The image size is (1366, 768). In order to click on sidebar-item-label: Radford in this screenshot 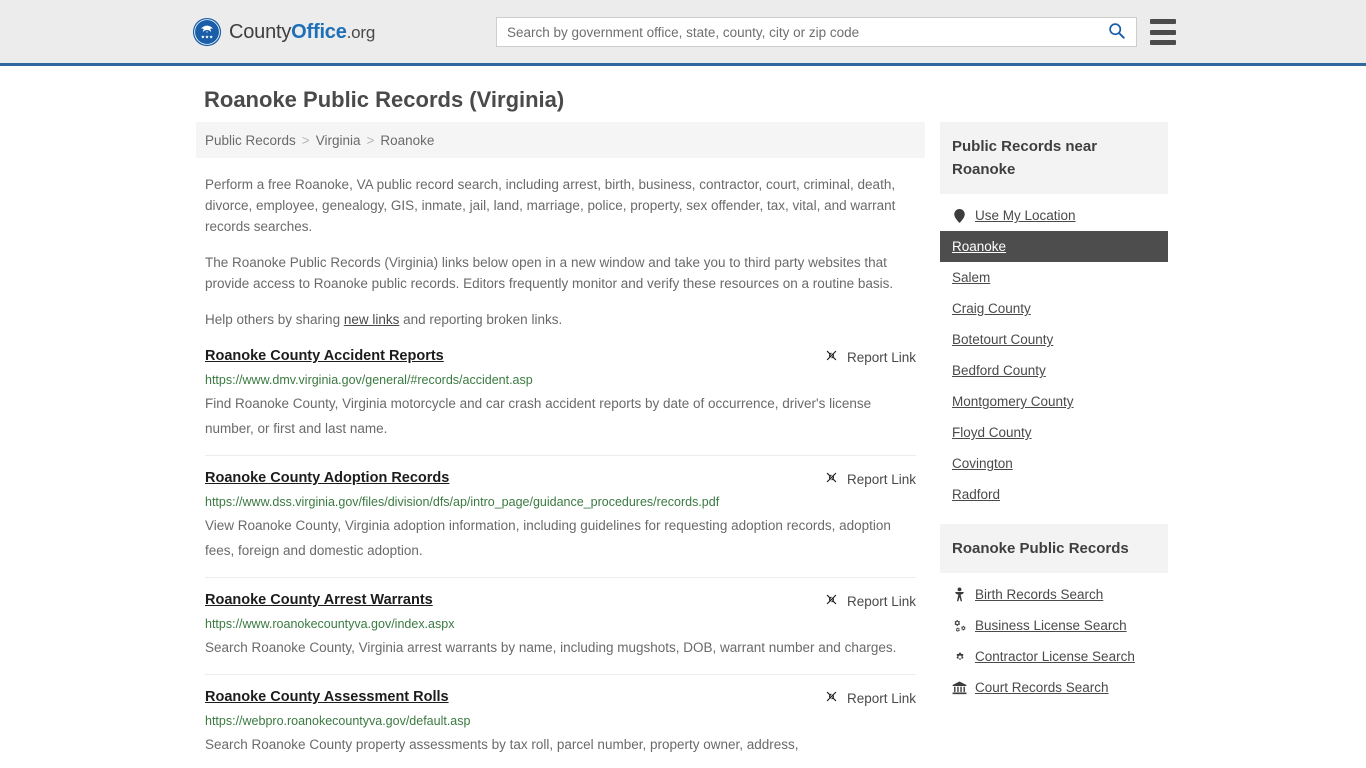, I will do `click(976, 494)`.